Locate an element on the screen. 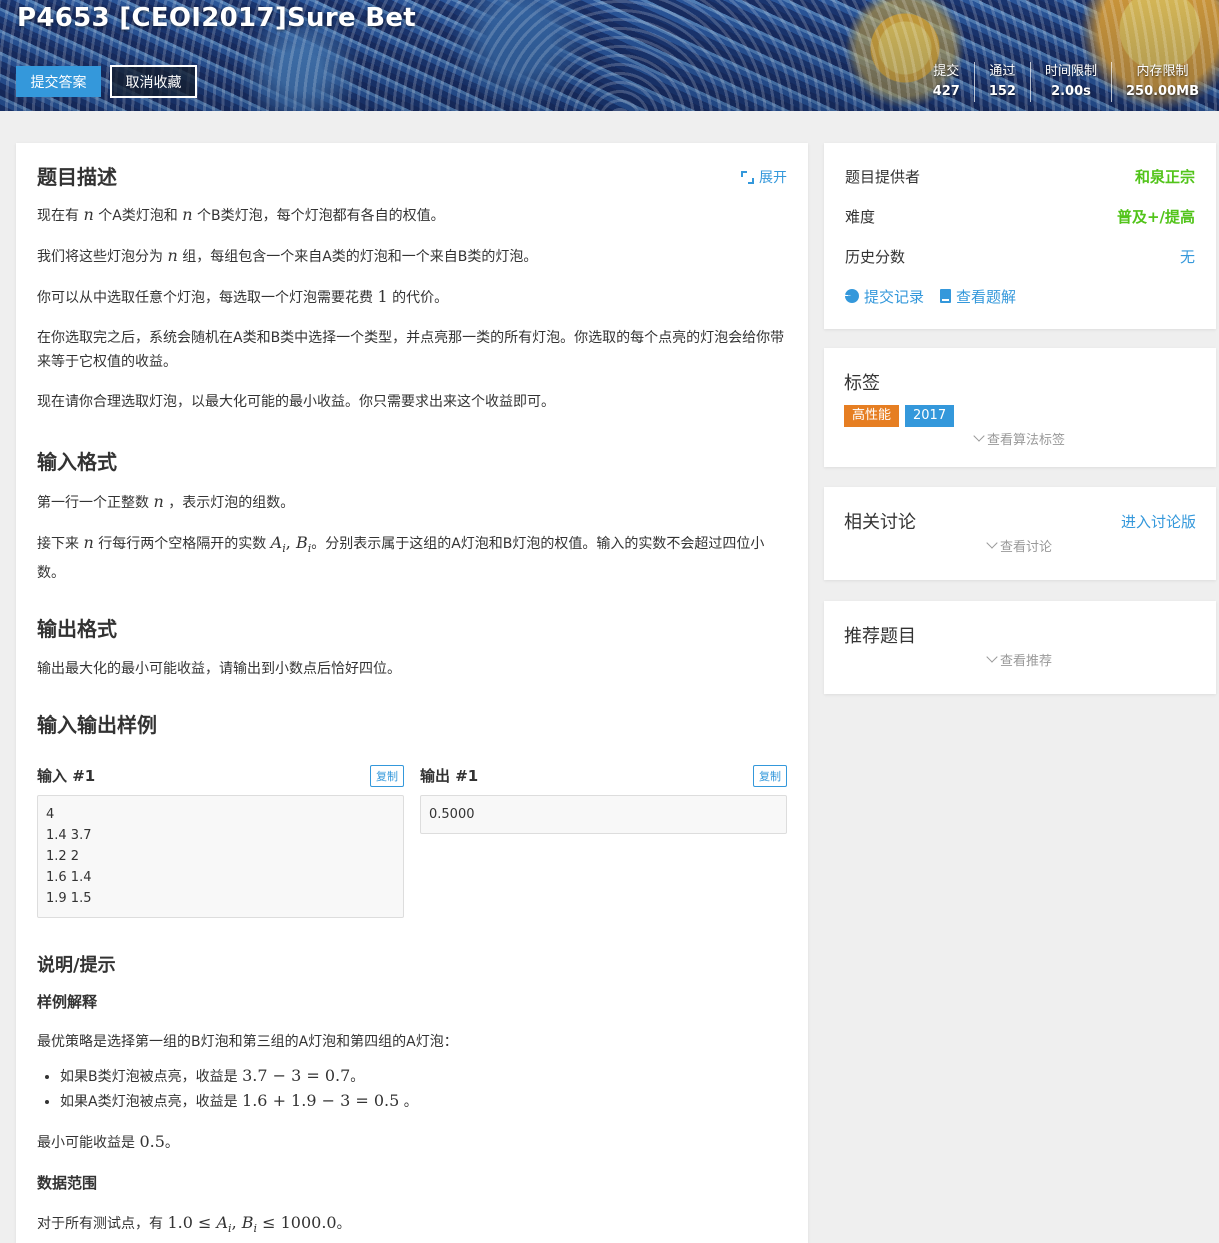 The height and width of the screenshot is (1243, 1219). problem-info-card: 题目提供者 和泉正宗 难度 普及+/提高 历史分数 无 提交记录 查看题解 is located at coordinates (1020, 236).